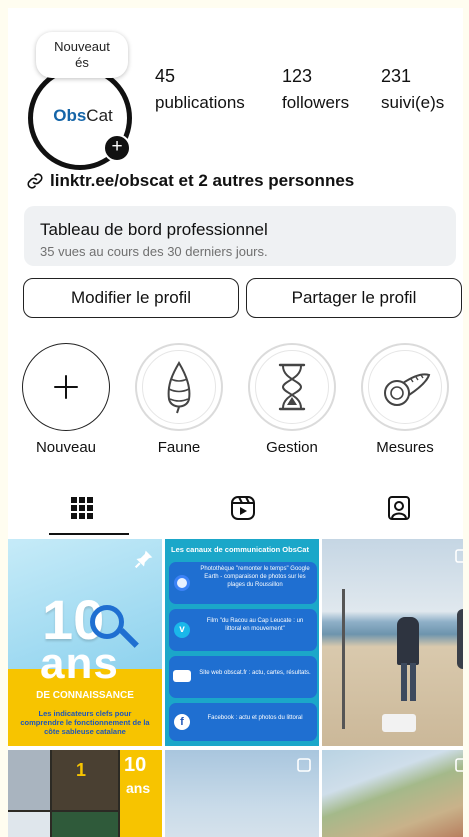 The width and height of the screenshot is (469, 837). Describe the element at coordinates (182, 630) in the screenshot. I see `vimeo-icon: v` at that location.